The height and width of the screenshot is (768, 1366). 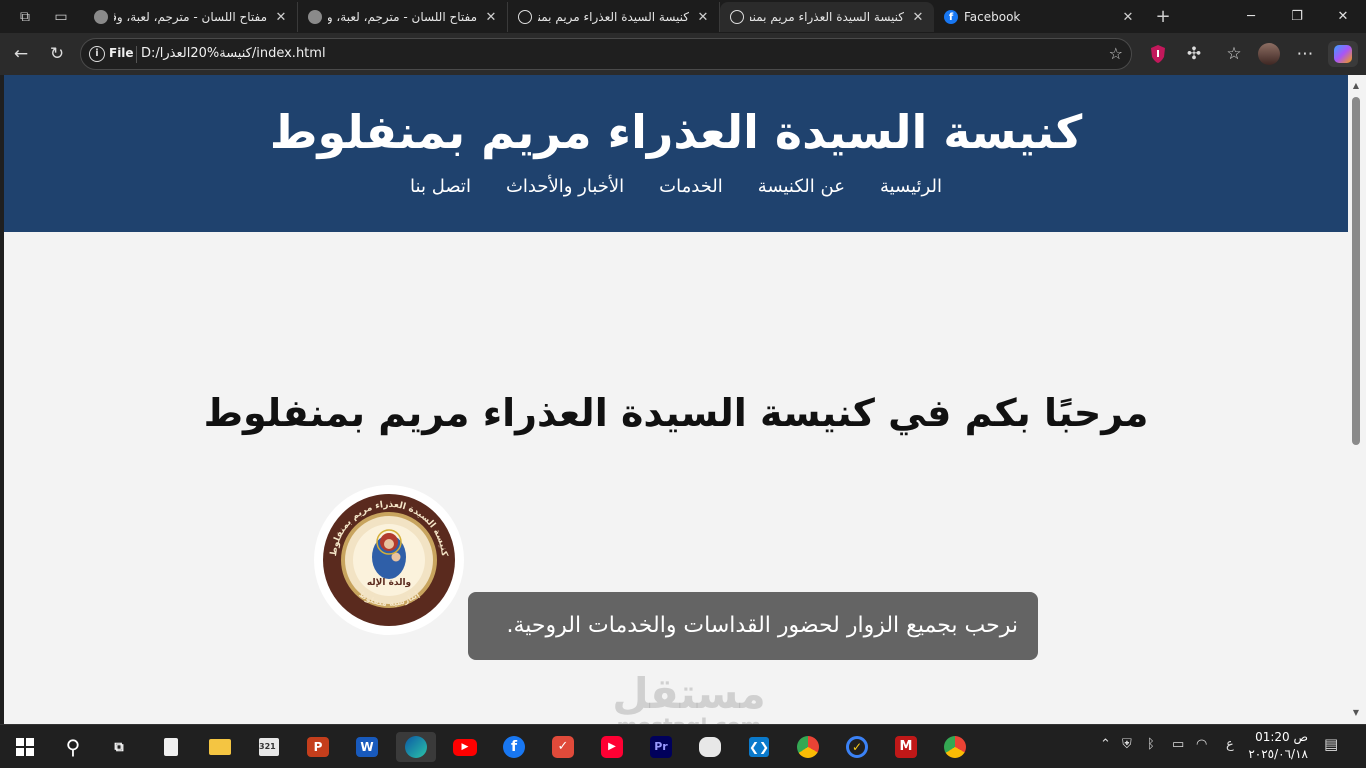 I want to click on scrollbar-thumb, so click(x=1356, y=271).